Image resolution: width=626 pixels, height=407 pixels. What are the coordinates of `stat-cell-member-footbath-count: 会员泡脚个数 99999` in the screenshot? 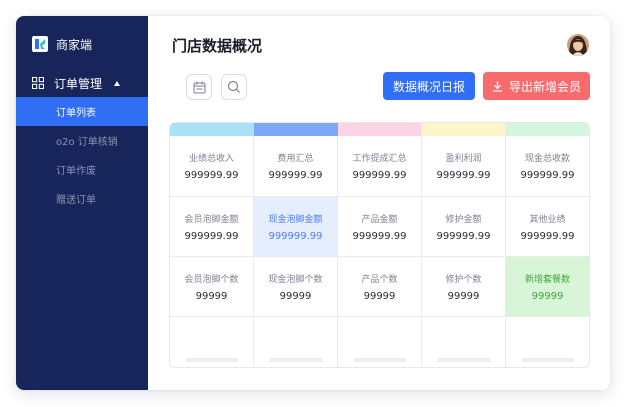 It's located at (211, 286).